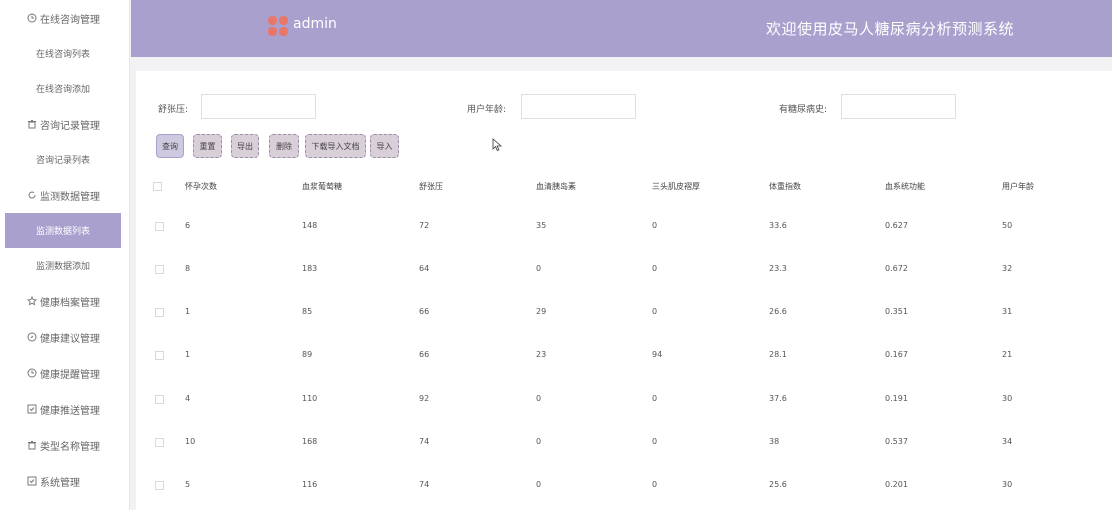 This screenshot has height=510, width=1112. Describe the element at coordinates (1007, 441) in the screenshot. I see `table-cell: 34` at that location.